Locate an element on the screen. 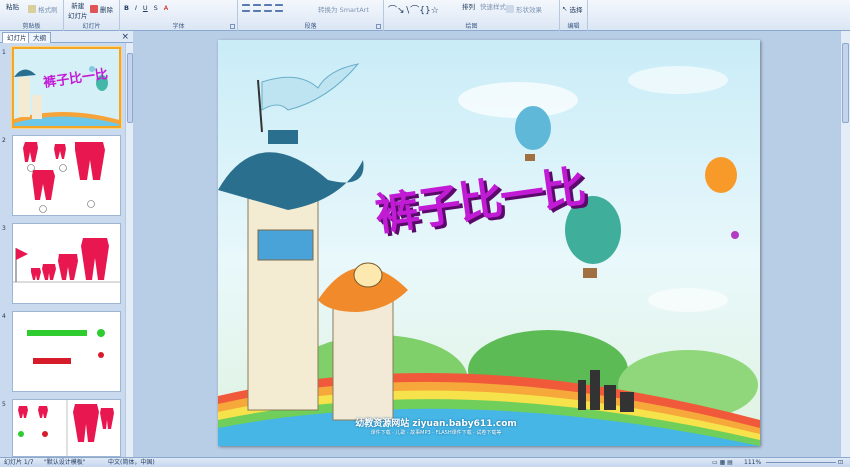 This screenshot has height=467, width=850. format-painter-label: 格式刷 is located at coordinates (48, 10).